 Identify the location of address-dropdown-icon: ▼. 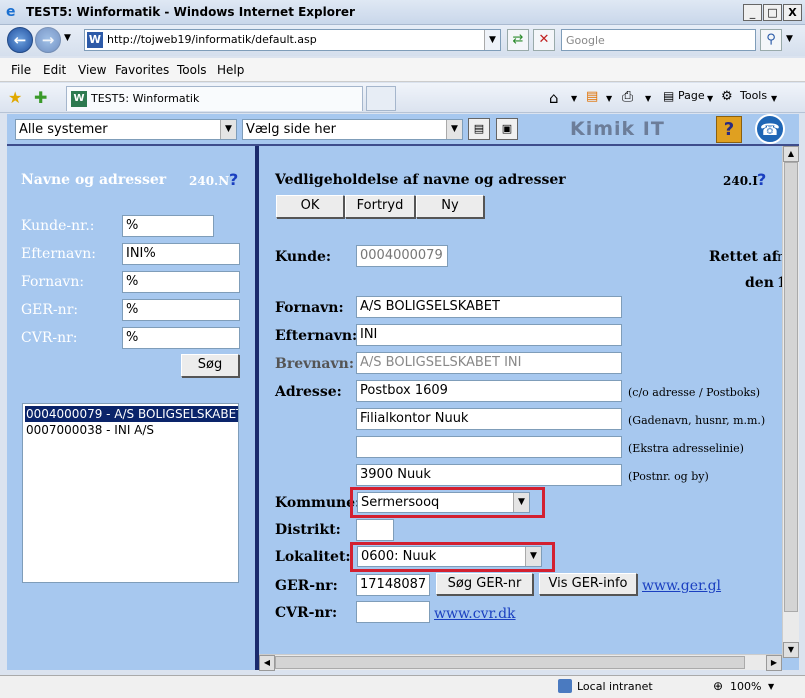
(492, 40).